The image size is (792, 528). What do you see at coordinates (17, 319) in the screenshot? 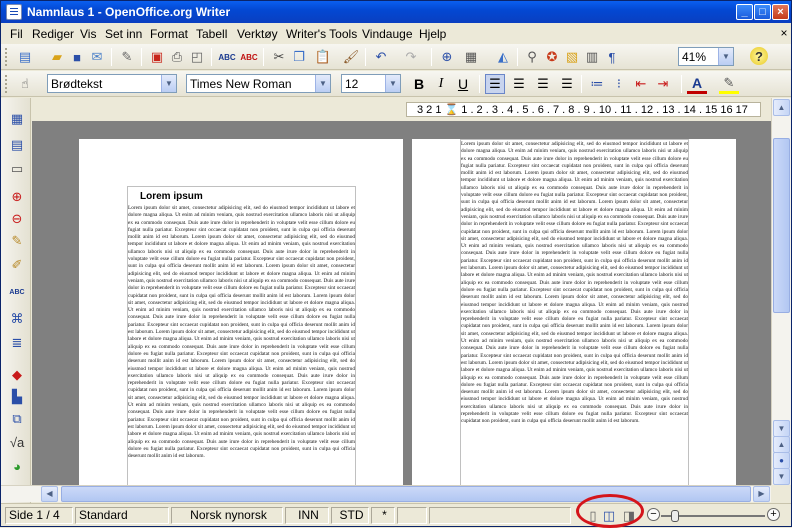
I see `macro-icon: ⌘` at bounding box center [17, 319].